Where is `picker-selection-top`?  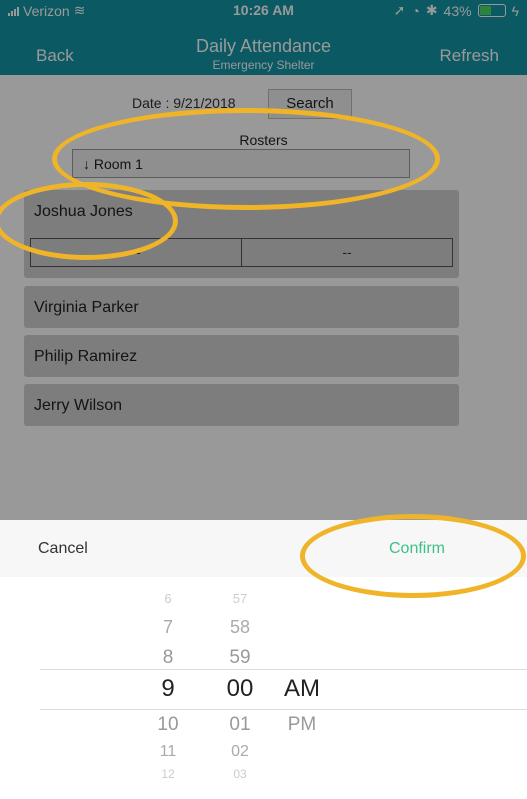 picker-selection-top is located at coordinates (283, 669).